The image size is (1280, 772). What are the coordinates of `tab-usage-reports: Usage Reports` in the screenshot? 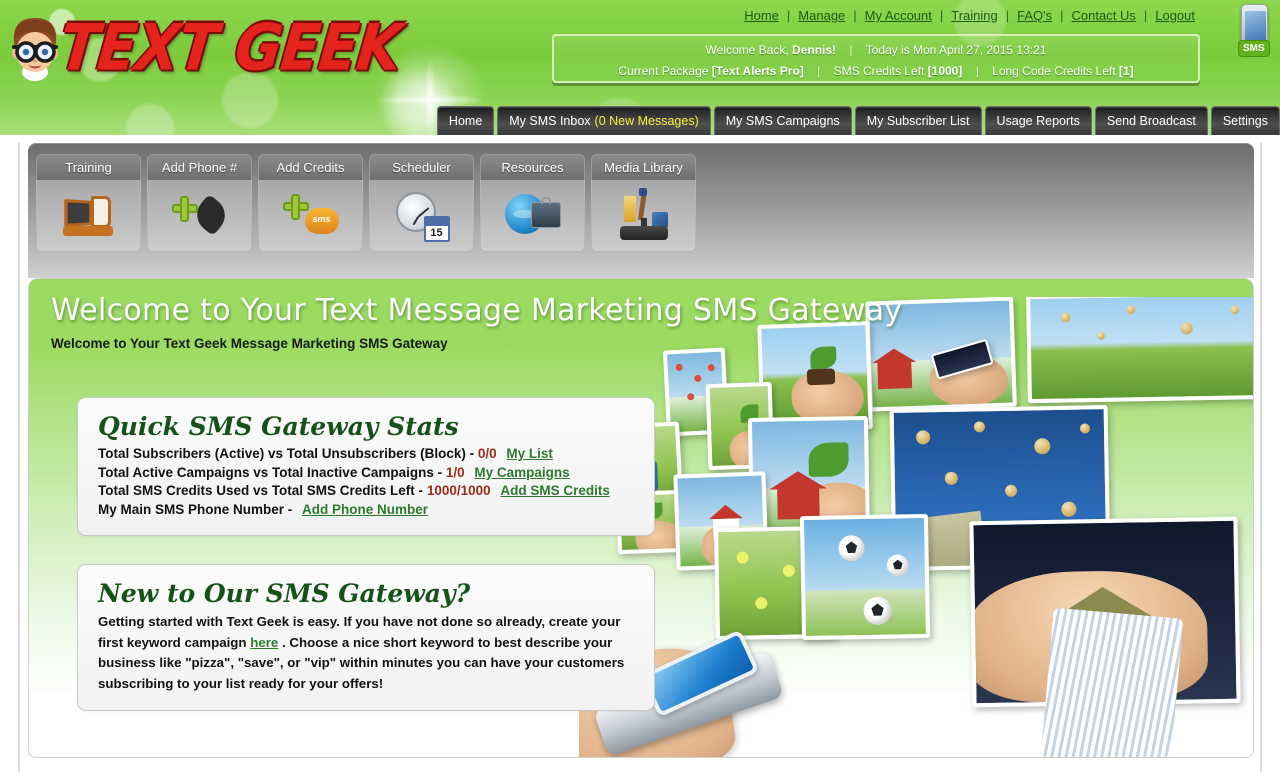 It's located at (1038, 120).